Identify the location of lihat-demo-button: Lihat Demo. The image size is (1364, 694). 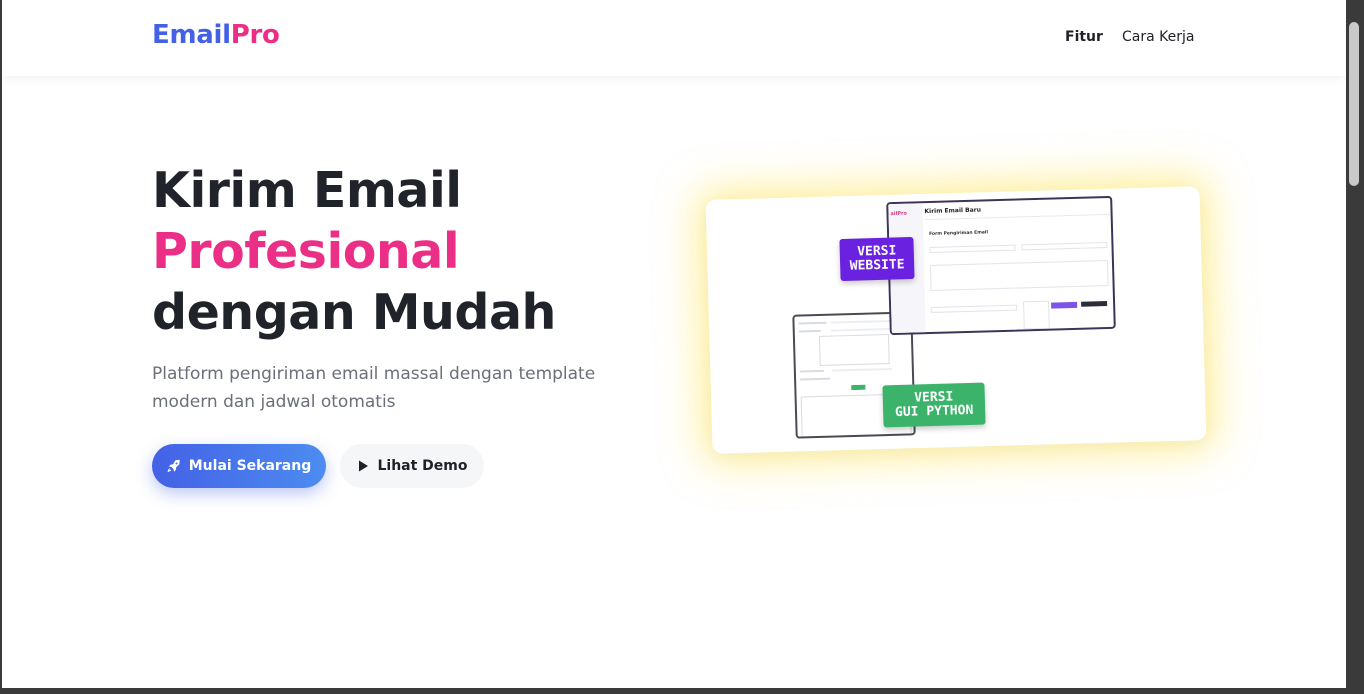
(412, 466).